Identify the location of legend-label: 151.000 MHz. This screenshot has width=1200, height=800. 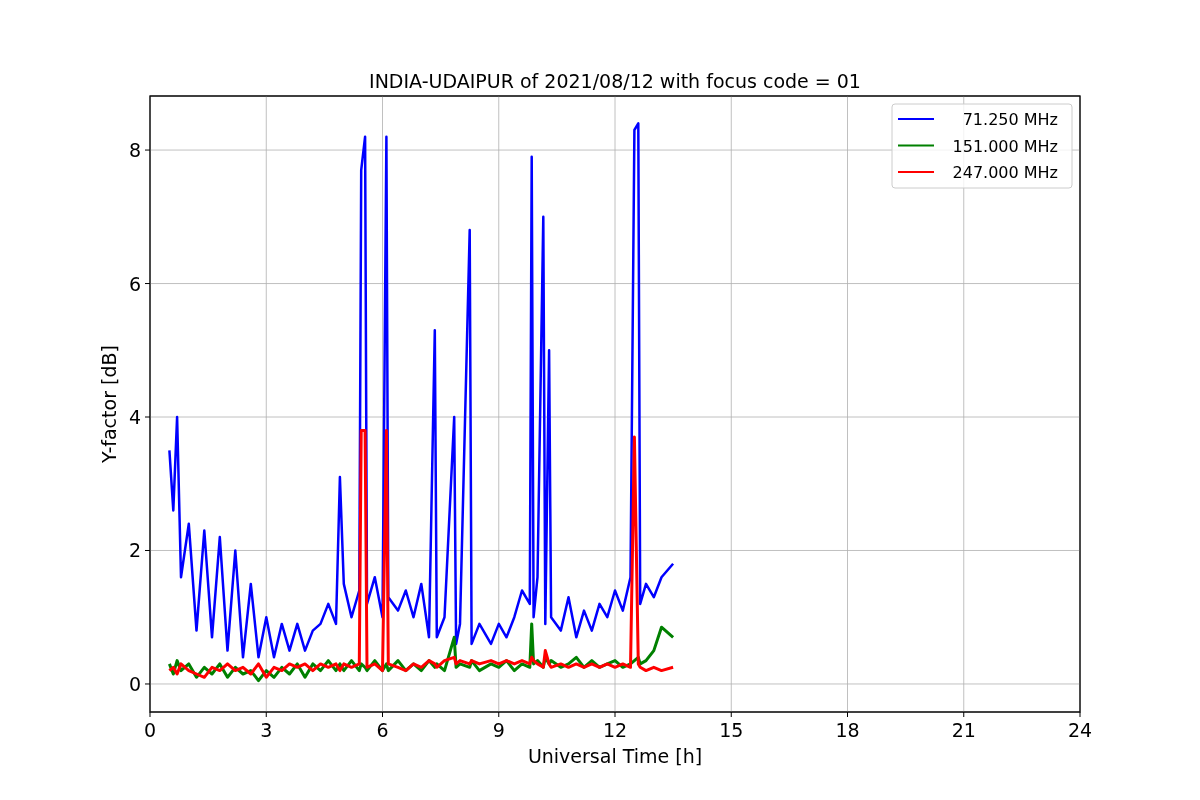
(1005, 146).